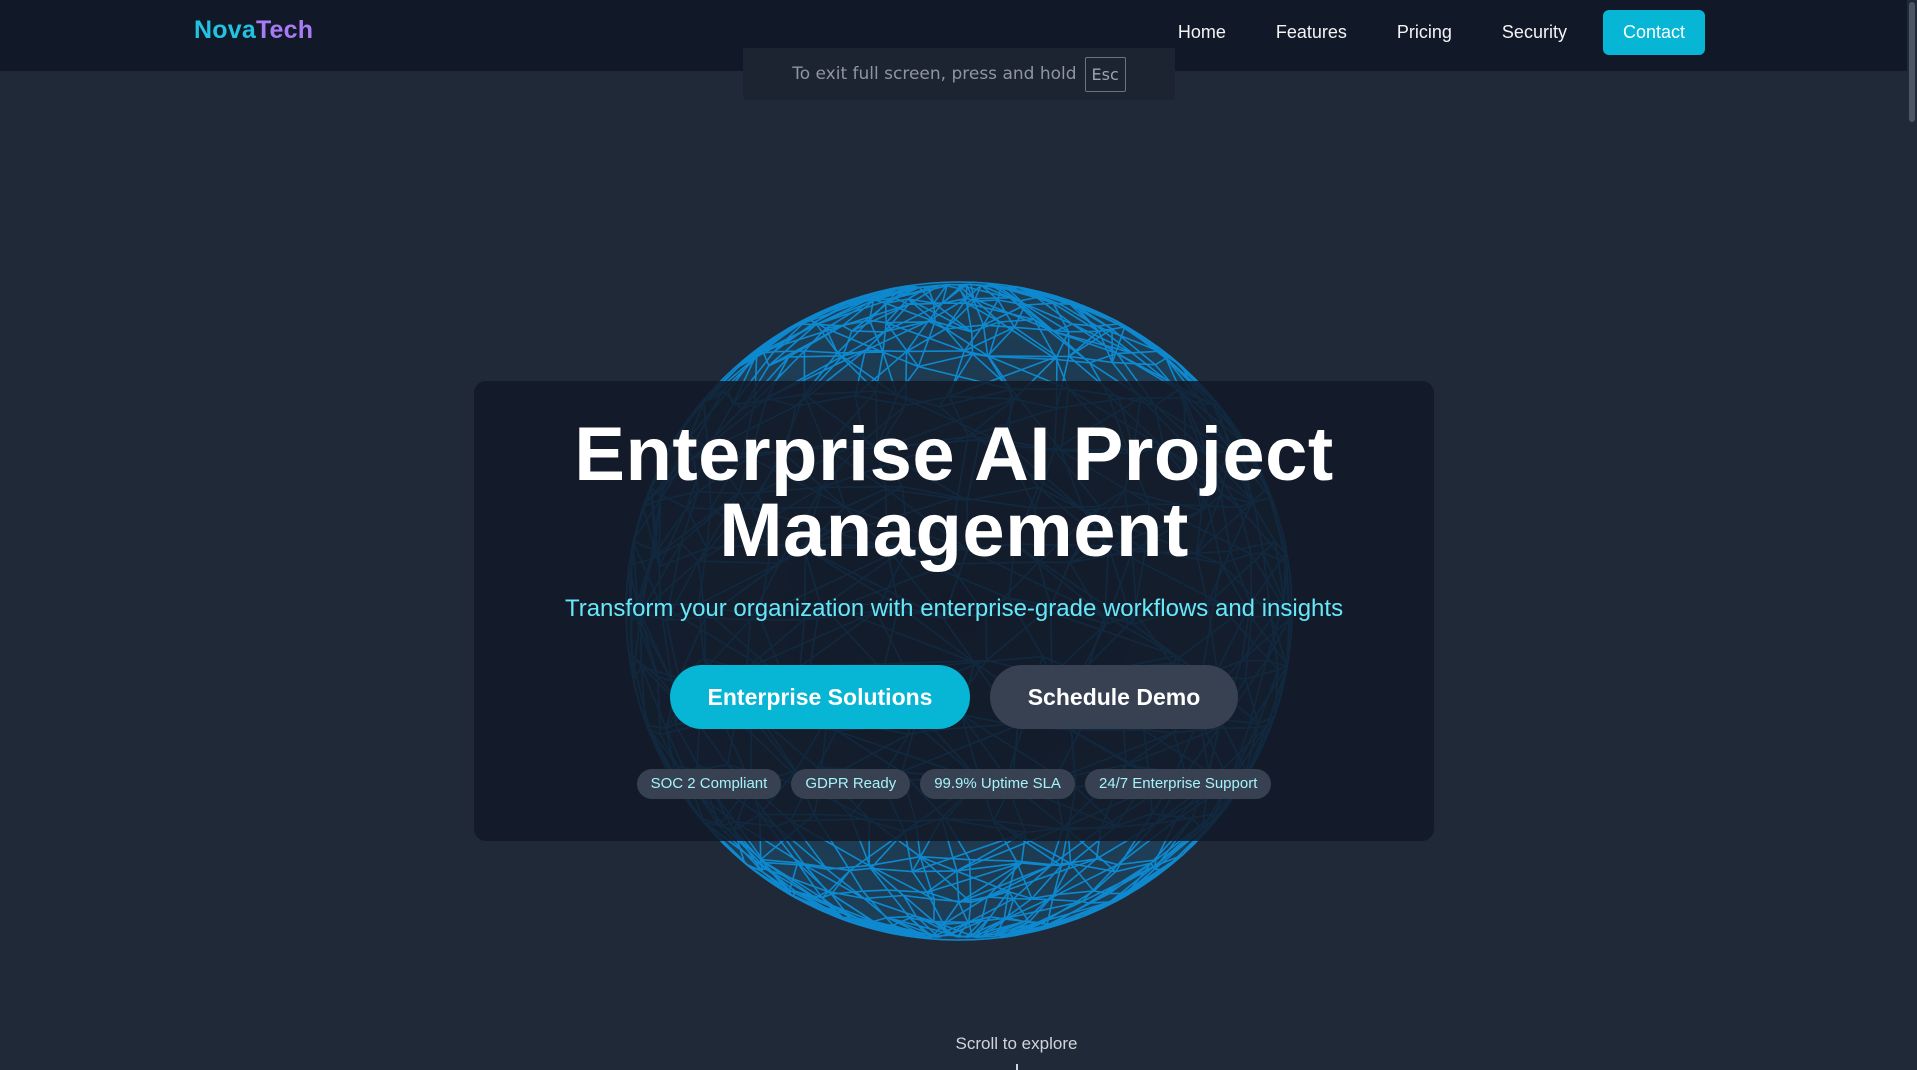 This screenshot has width=1917, height=1070. I want to click on hero-title-line2: Management, so click(954, 530).